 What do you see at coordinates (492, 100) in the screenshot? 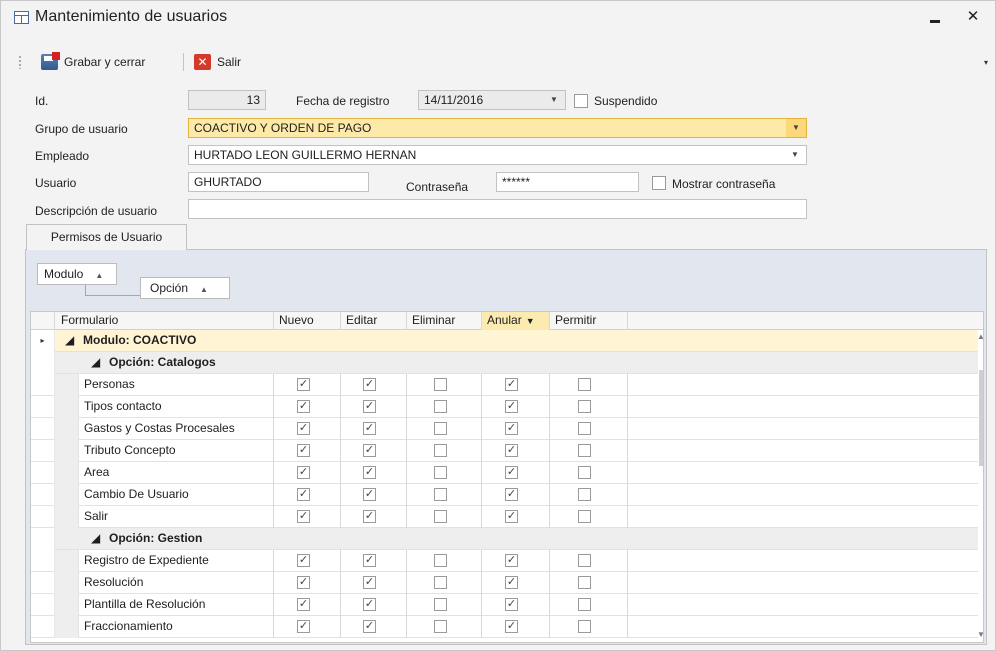
I see `fecha-registro-field: 14/11/2016 ▼` at bounding box center [492, 100].